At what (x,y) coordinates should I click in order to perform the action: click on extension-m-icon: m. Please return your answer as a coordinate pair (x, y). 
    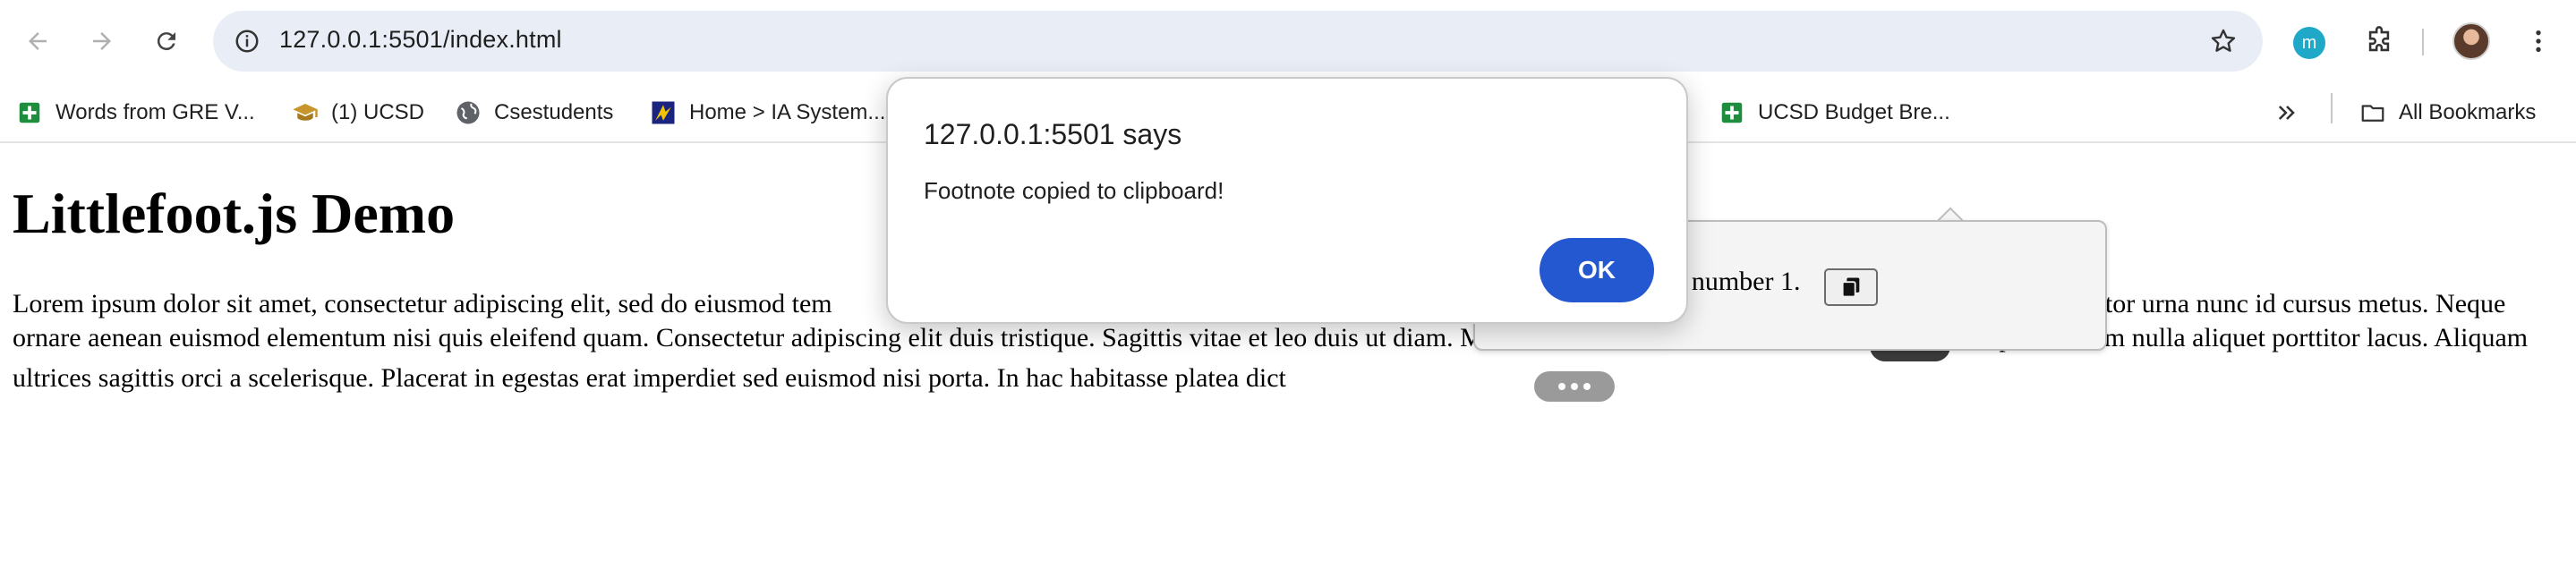
    Looking at the image, I should click on (2309, 43).